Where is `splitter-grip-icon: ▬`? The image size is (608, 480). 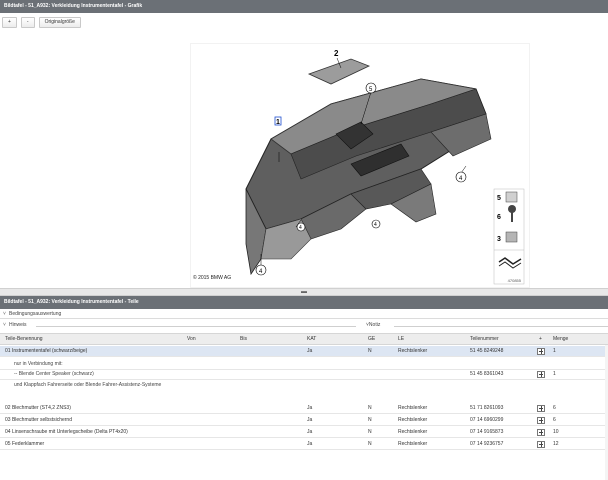
splitter-grip-icon: ▬ is located at coordinates (304, 292).